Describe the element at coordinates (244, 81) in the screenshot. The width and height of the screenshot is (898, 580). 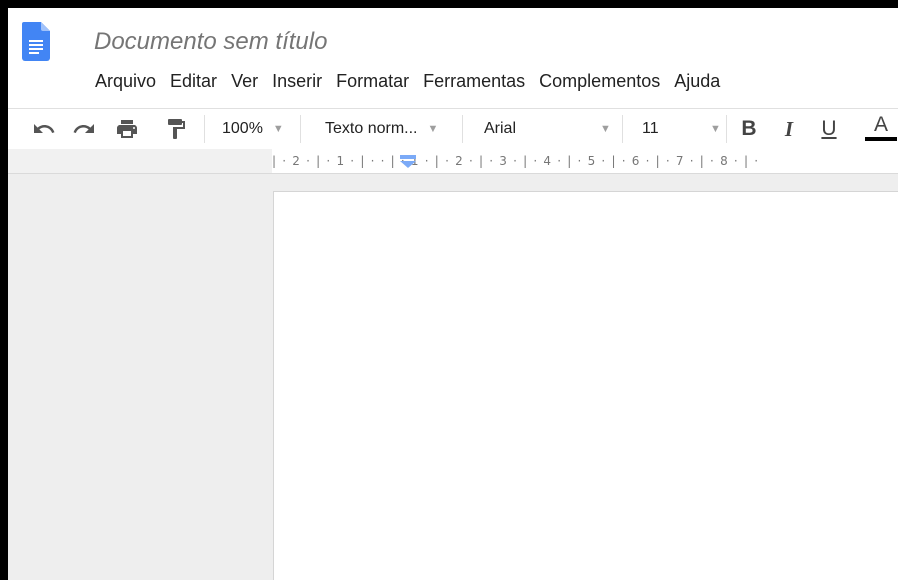
I see `menu-ver: Ver` at that location.